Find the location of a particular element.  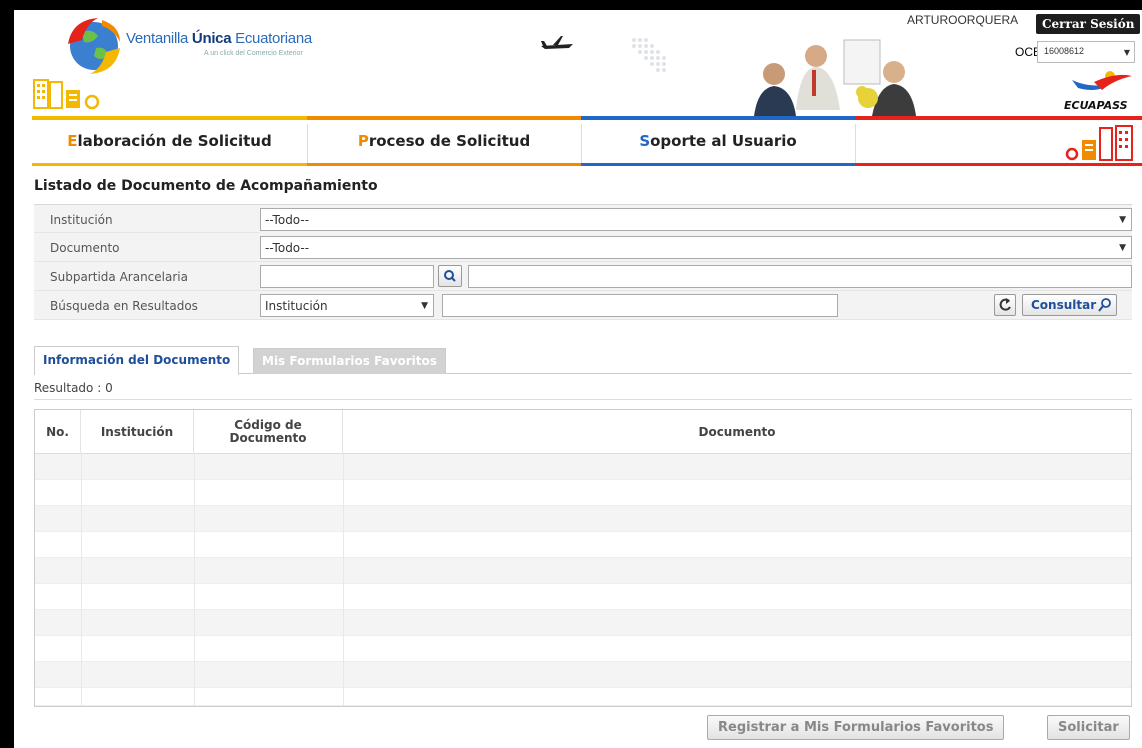

nav-item-proceso: Proceso de Solicitud is located at coordinates (444, 141).